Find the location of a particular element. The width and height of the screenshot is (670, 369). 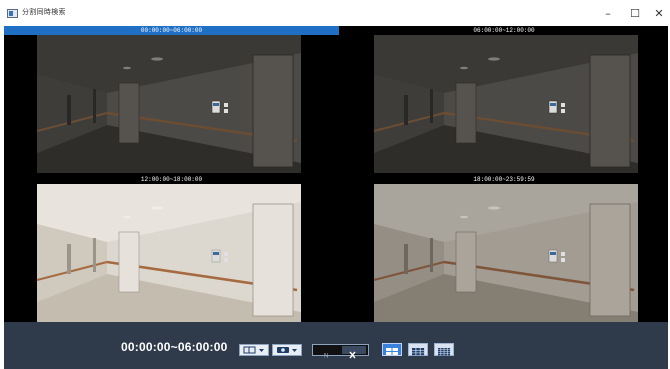

window-title: 分割同時検索 is located at coordinates (44, 12).